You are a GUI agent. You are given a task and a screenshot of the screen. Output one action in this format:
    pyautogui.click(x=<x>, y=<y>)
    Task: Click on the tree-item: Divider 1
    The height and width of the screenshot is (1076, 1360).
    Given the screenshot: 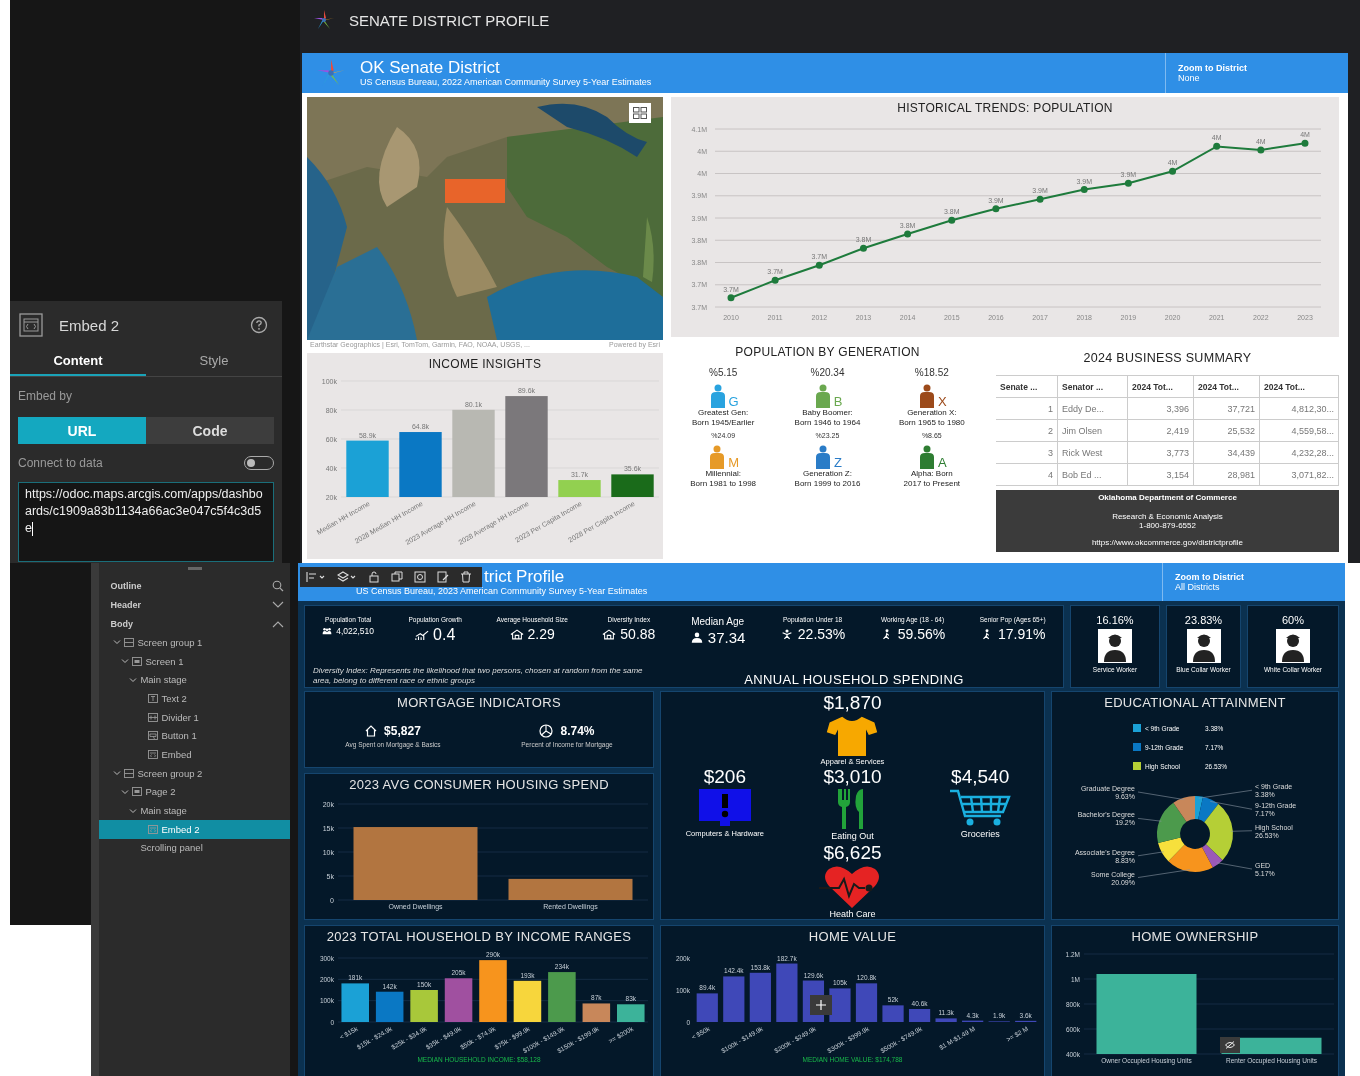 What is the action you would take?
    pyautogui.click(x=195, y=717)
    